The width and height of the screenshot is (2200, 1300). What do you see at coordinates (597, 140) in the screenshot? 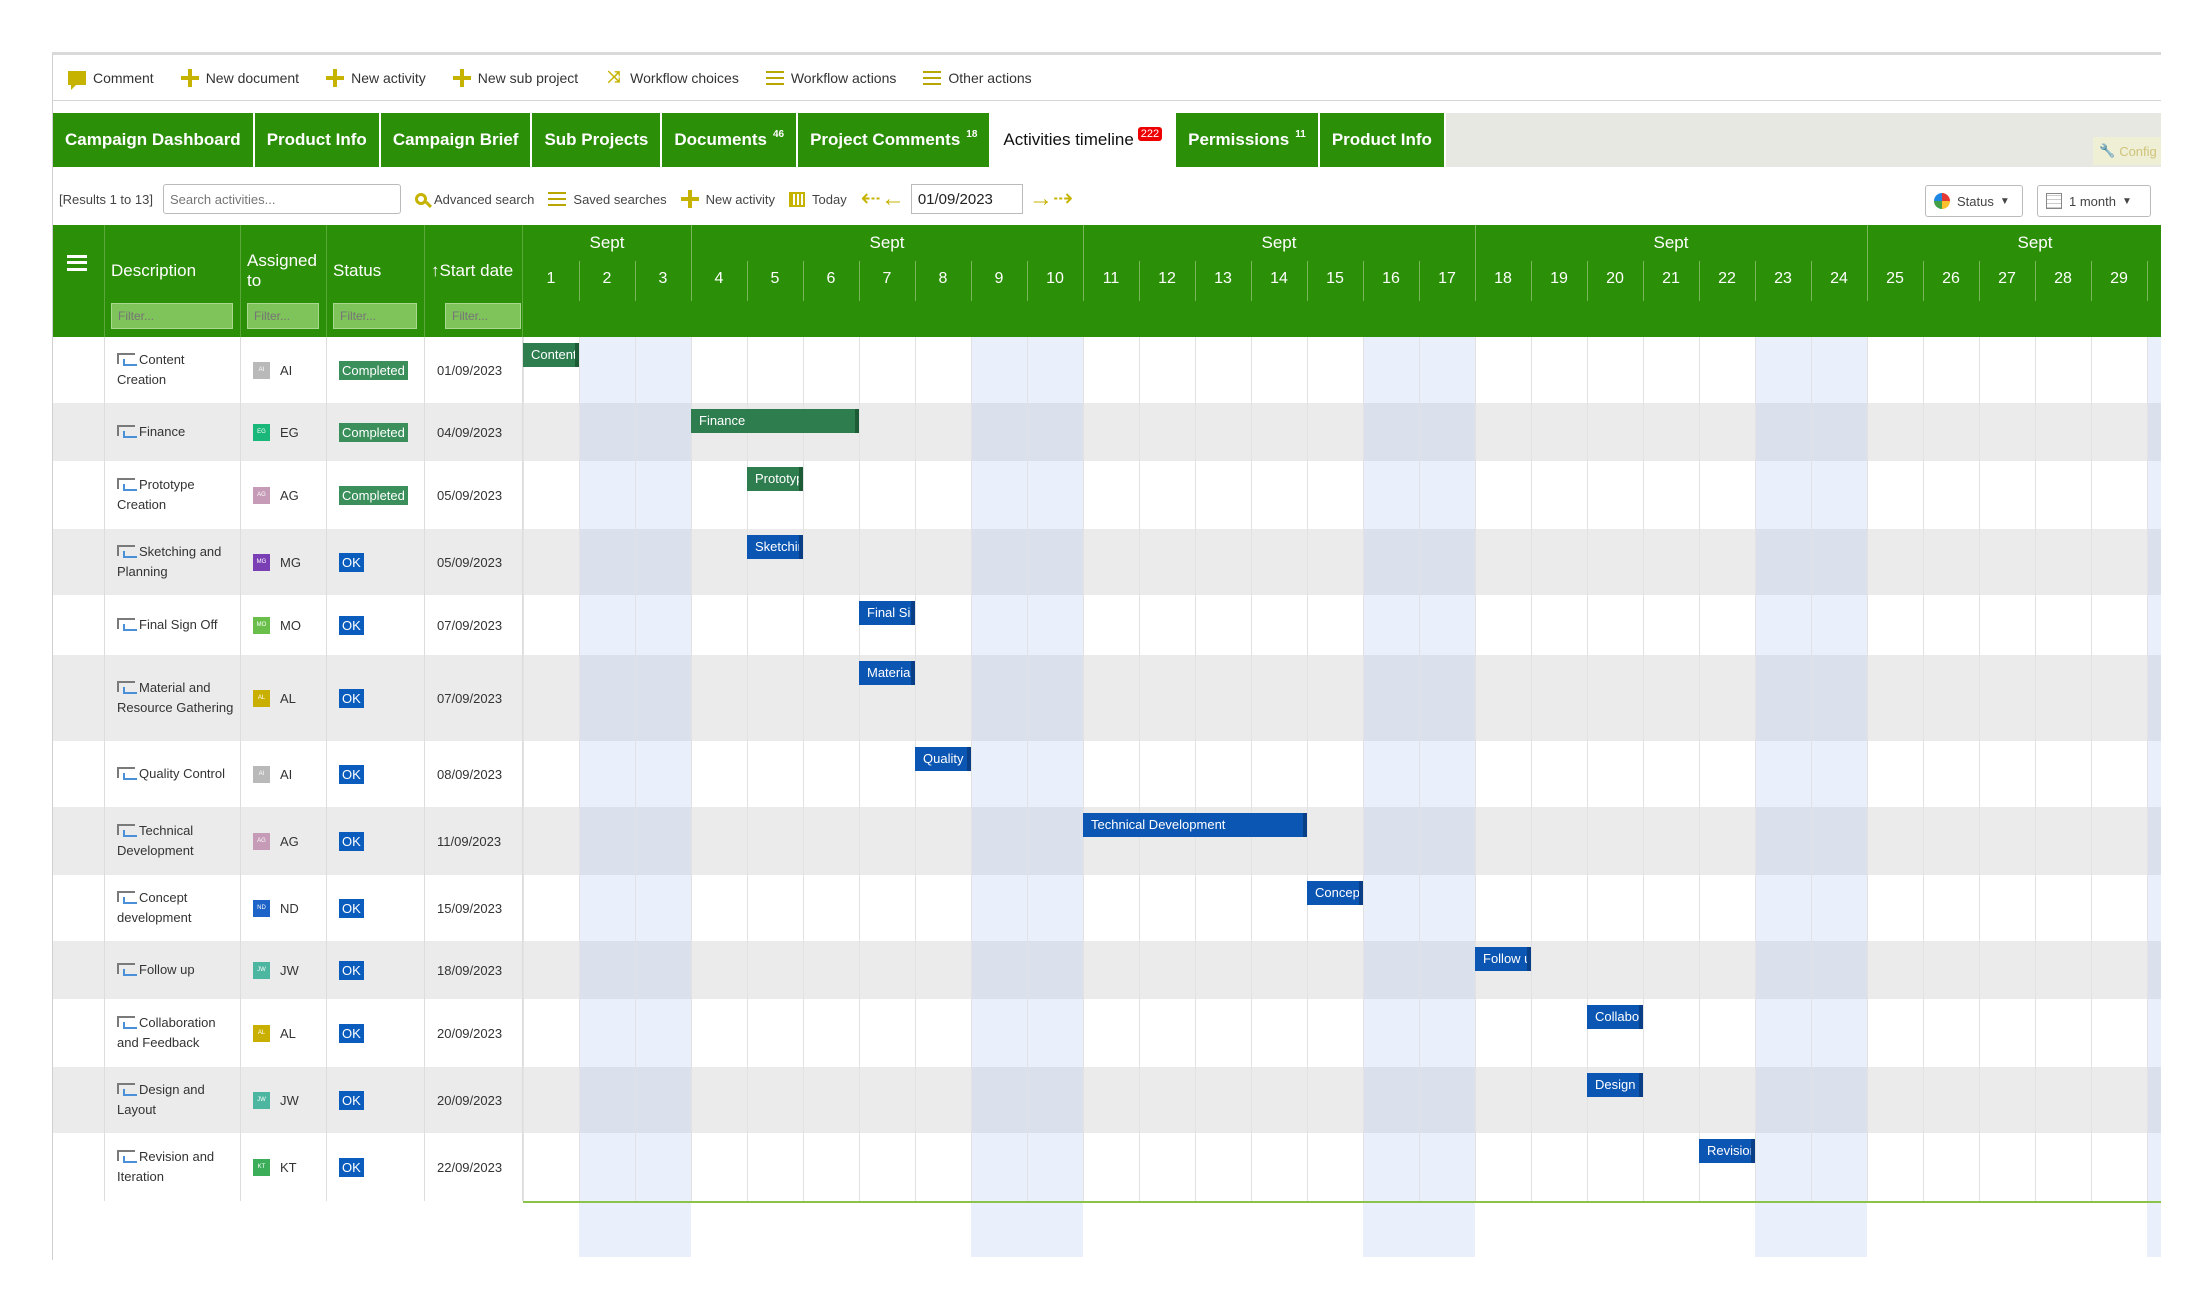
I see `tab-sub-projects: Sub Projects` at bounding box center [597, 140].